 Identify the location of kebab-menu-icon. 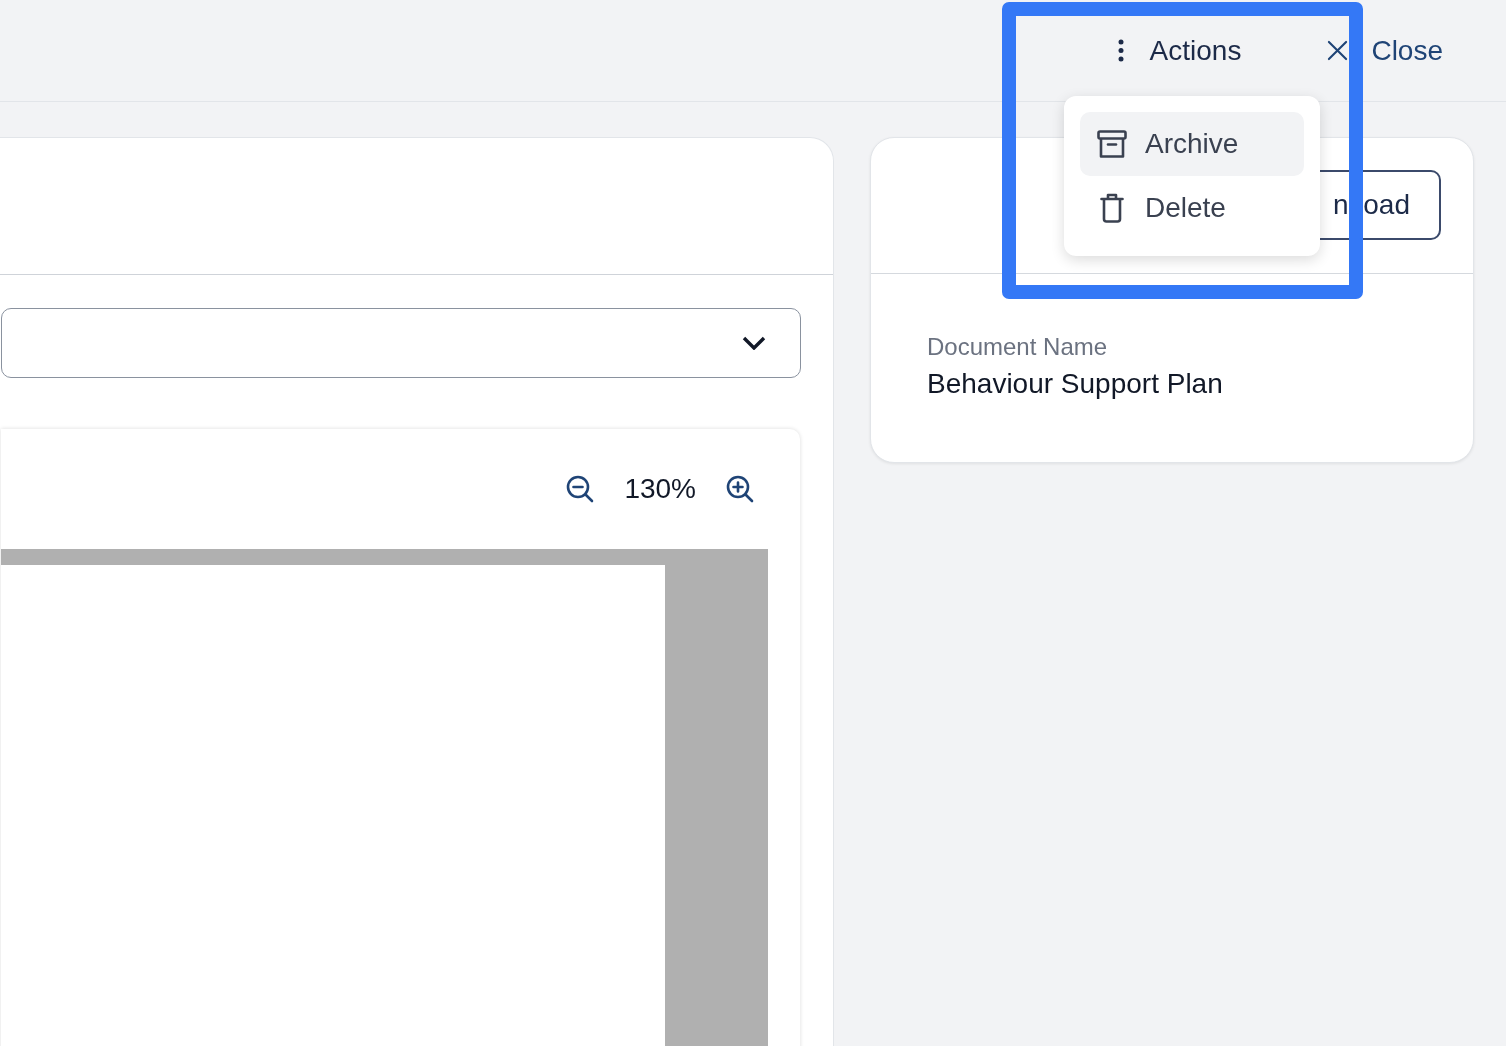
(1120, 50).